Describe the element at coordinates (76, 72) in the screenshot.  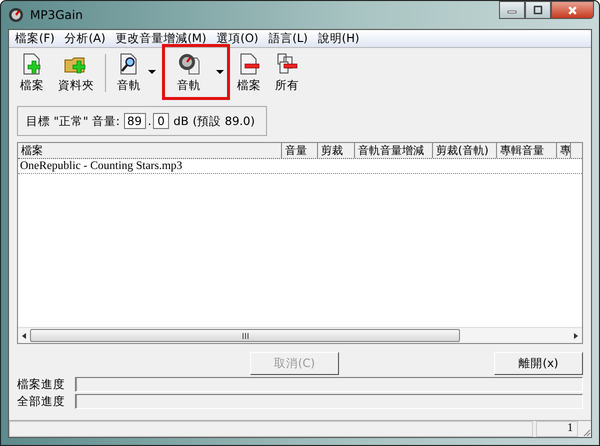
I see `toolbar-button: 資料夾` at that location.